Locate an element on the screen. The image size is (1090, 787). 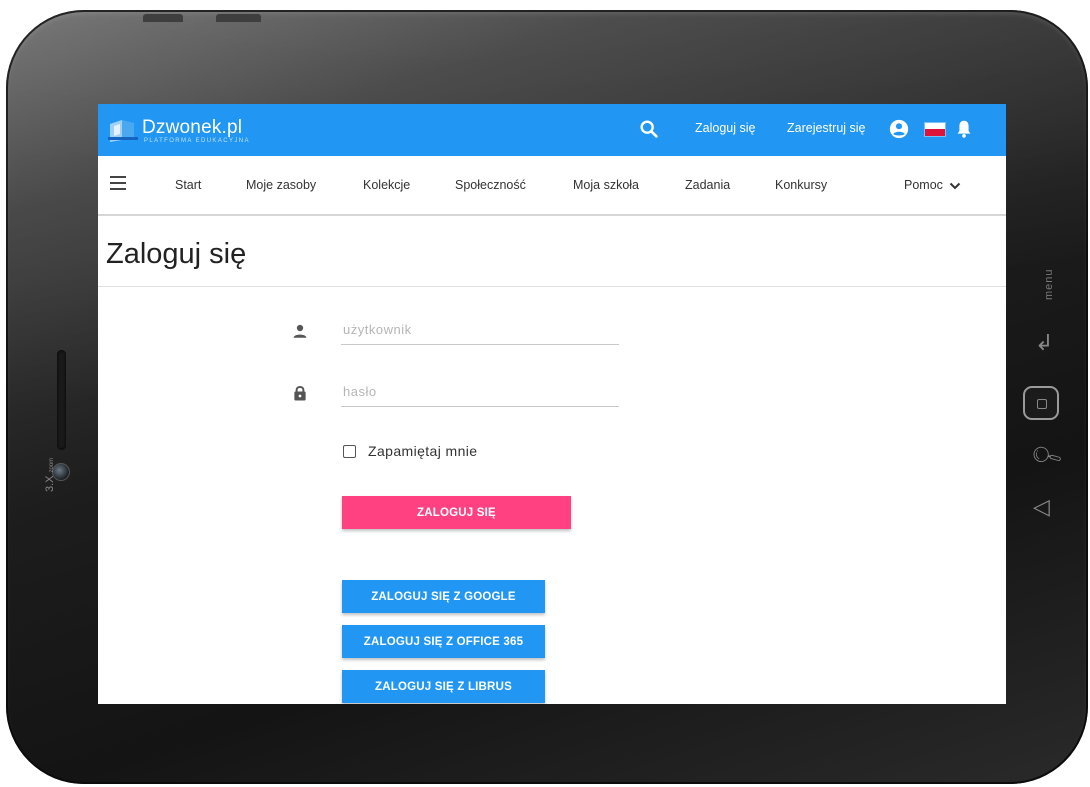
nav-item-konkursy: Konkursy is located at coordinates (801, 185).